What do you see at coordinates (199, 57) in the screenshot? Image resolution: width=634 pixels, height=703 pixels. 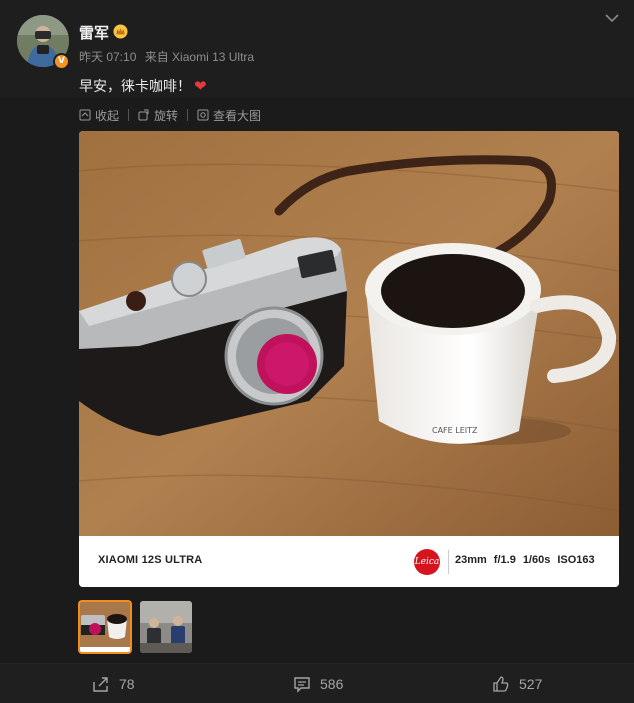 I see `post-source: 来自 Xiaomi 13 Ultra` at bounding box center [199, 57].